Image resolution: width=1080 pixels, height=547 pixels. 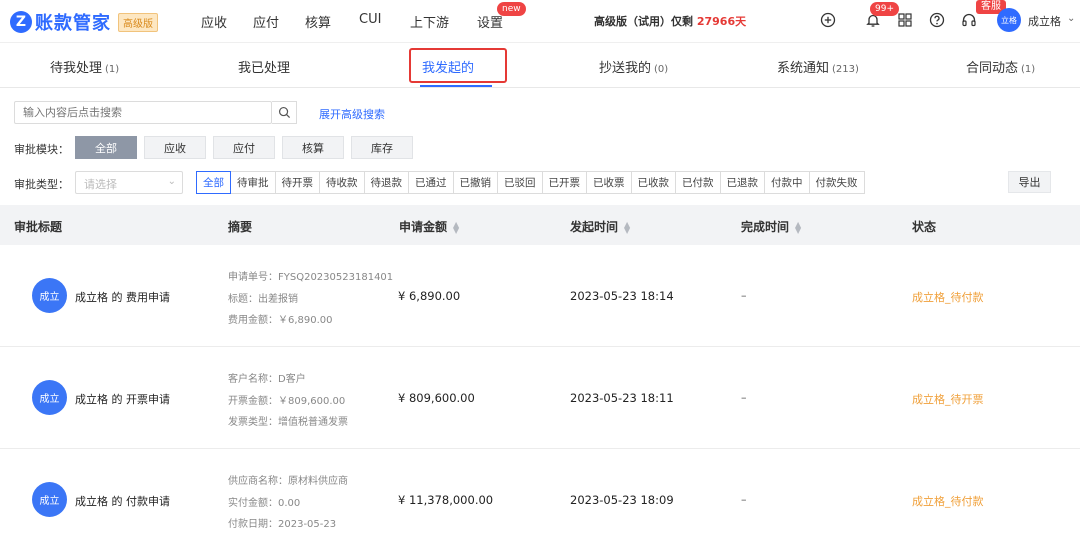 What do you see at coordinates (253, 182) in the screenshot?
I see `type-pending-approval-button: 待审批` at bounding box center [253, 182].